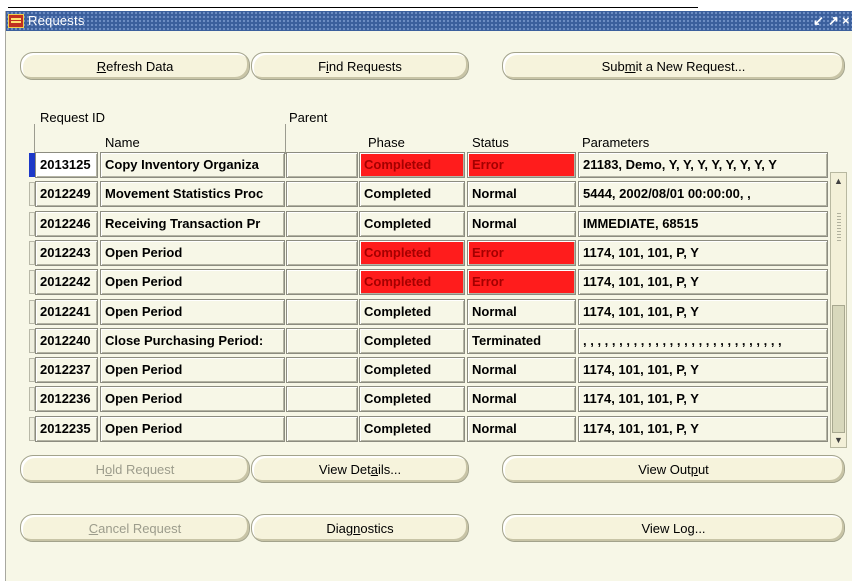 The width and height of the screenshot is (852, 581). What do you see at coordinates (833, 21) in the screenshot?
I see `maximize-icon: ↗` at bounding box center [833, 21].